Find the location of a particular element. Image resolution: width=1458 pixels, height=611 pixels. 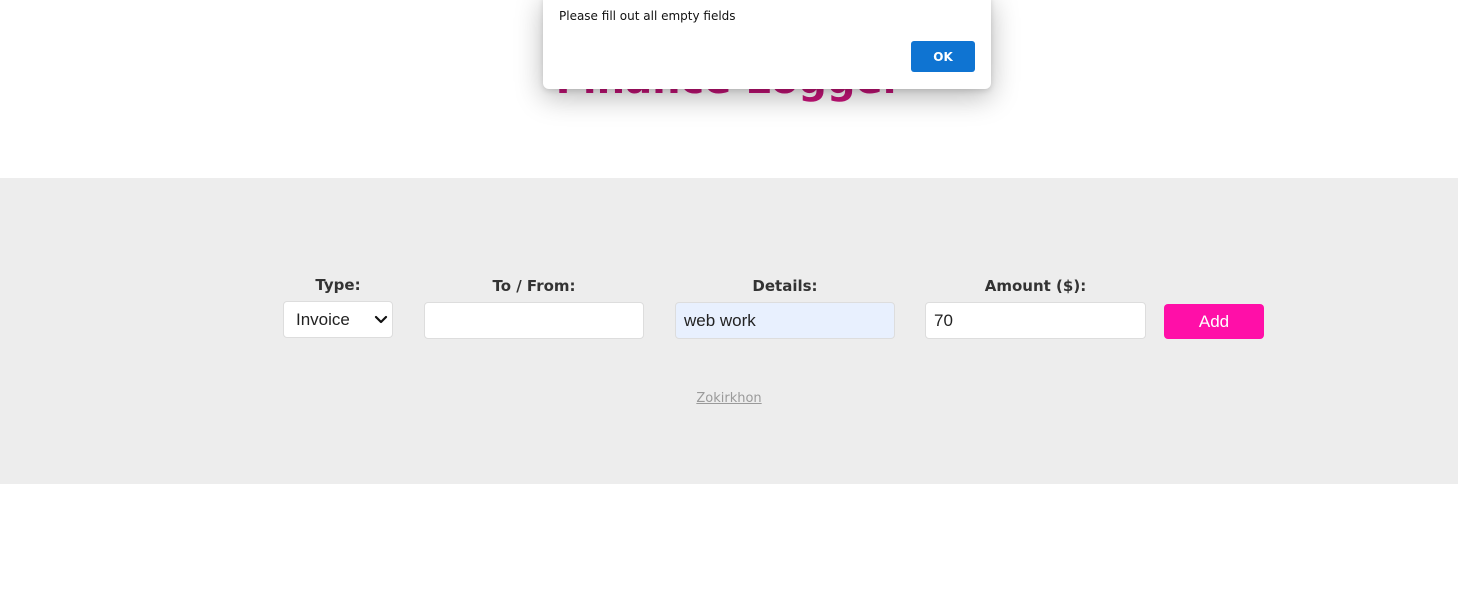

details-value: web work is located at coordinates (720, 320).